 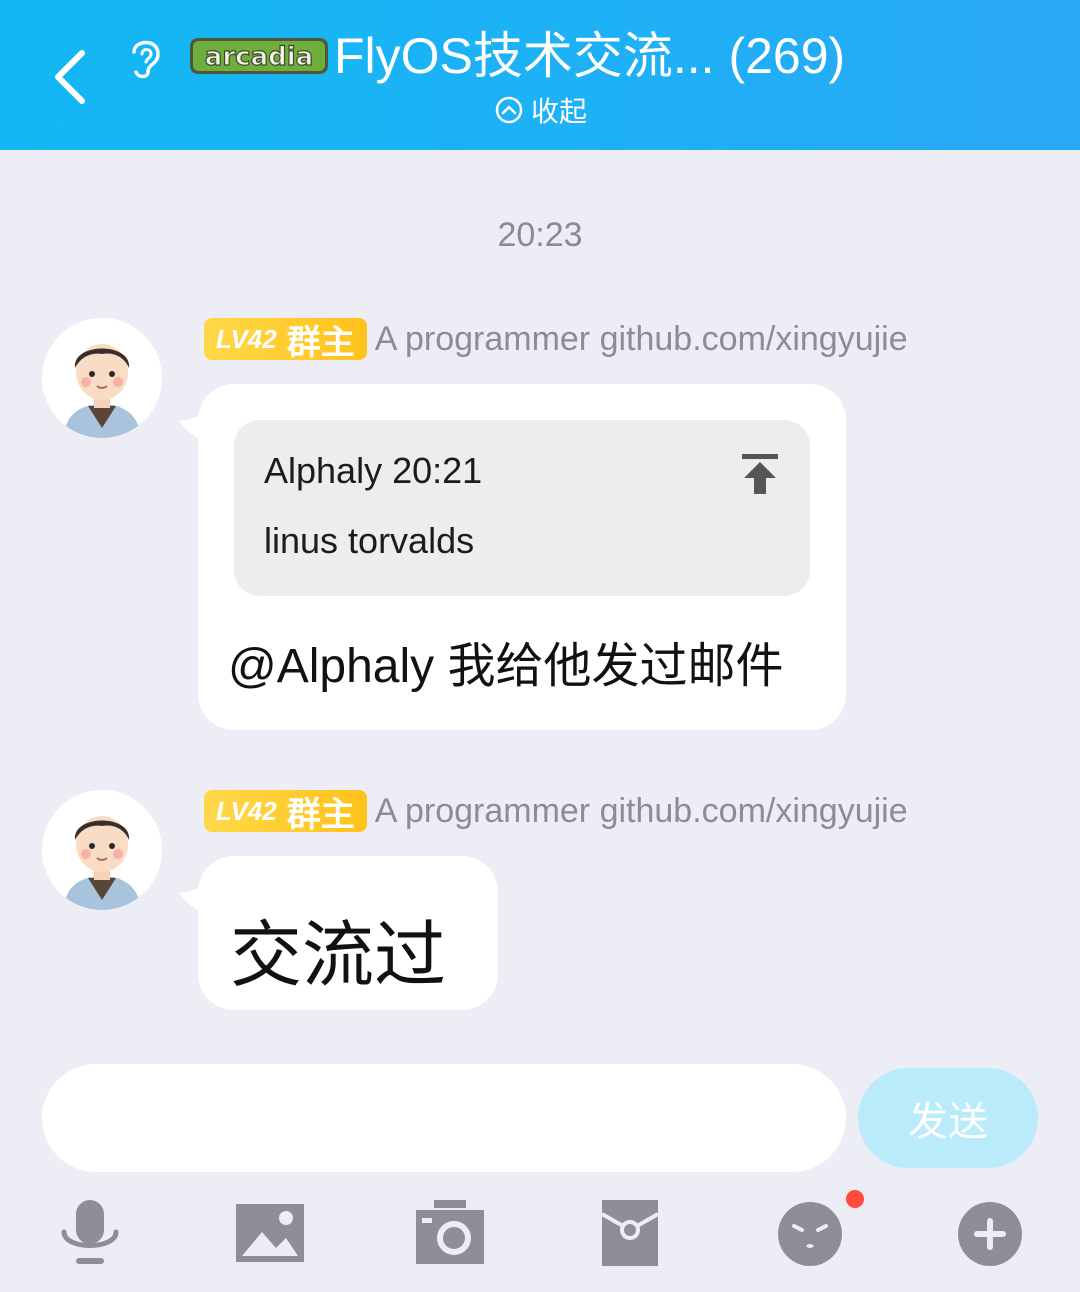 I want to click on message-text: @Alphaly 我给他发过邮件, so click(x=506, y=666).